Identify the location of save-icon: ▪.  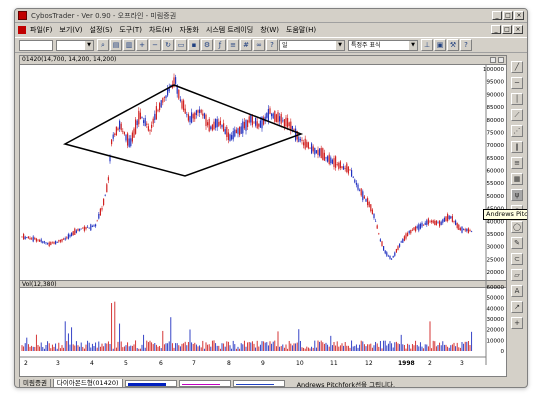
(194, 45).